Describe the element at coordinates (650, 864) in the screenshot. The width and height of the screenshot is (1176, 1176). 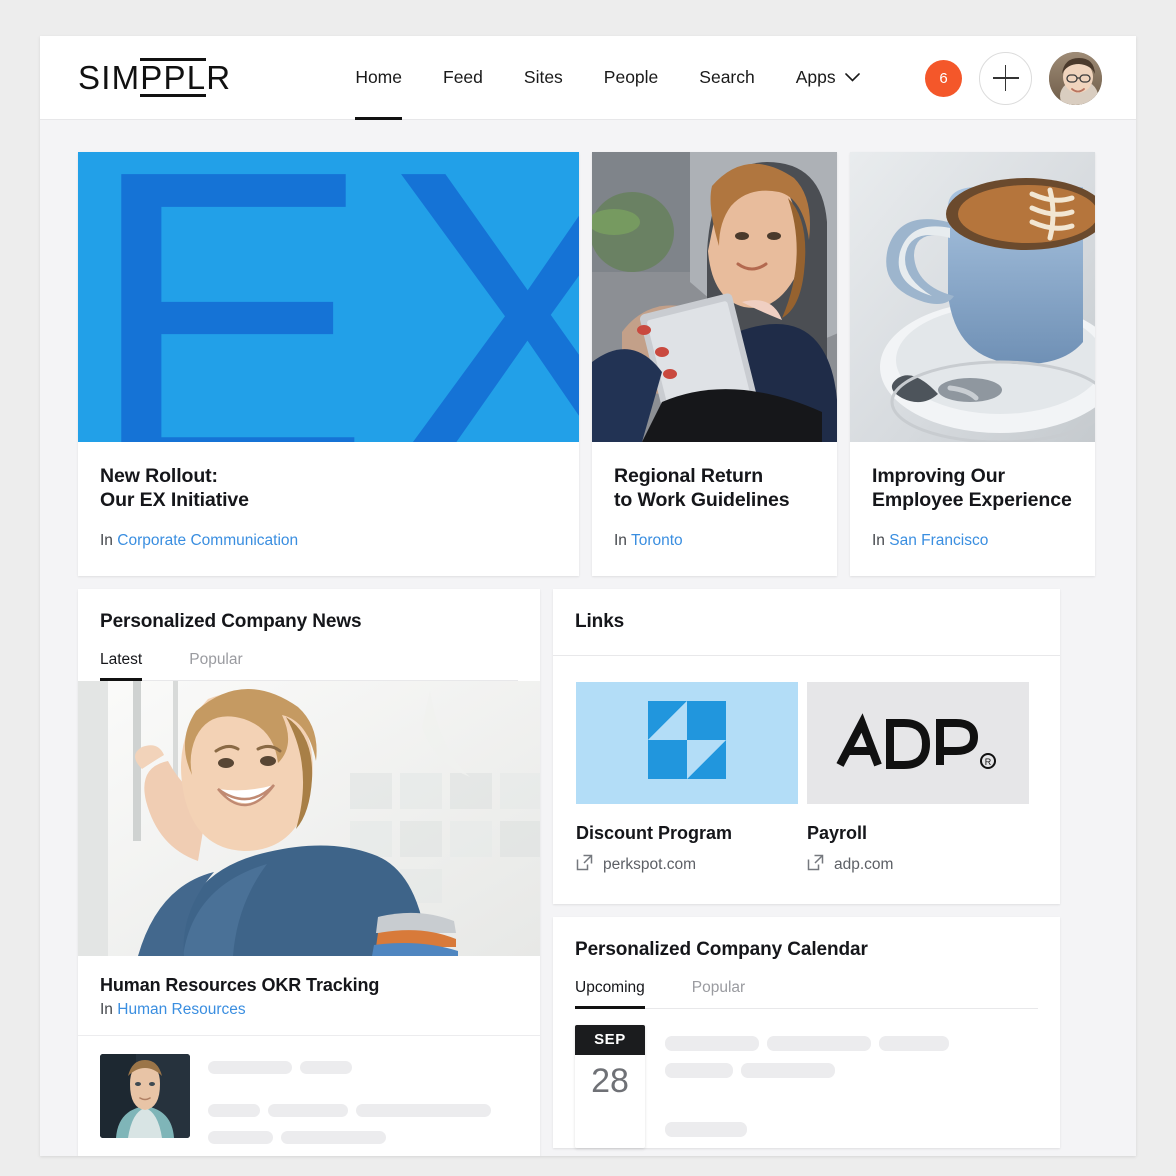
I see `link-url-text: perkspot.com` at that location.